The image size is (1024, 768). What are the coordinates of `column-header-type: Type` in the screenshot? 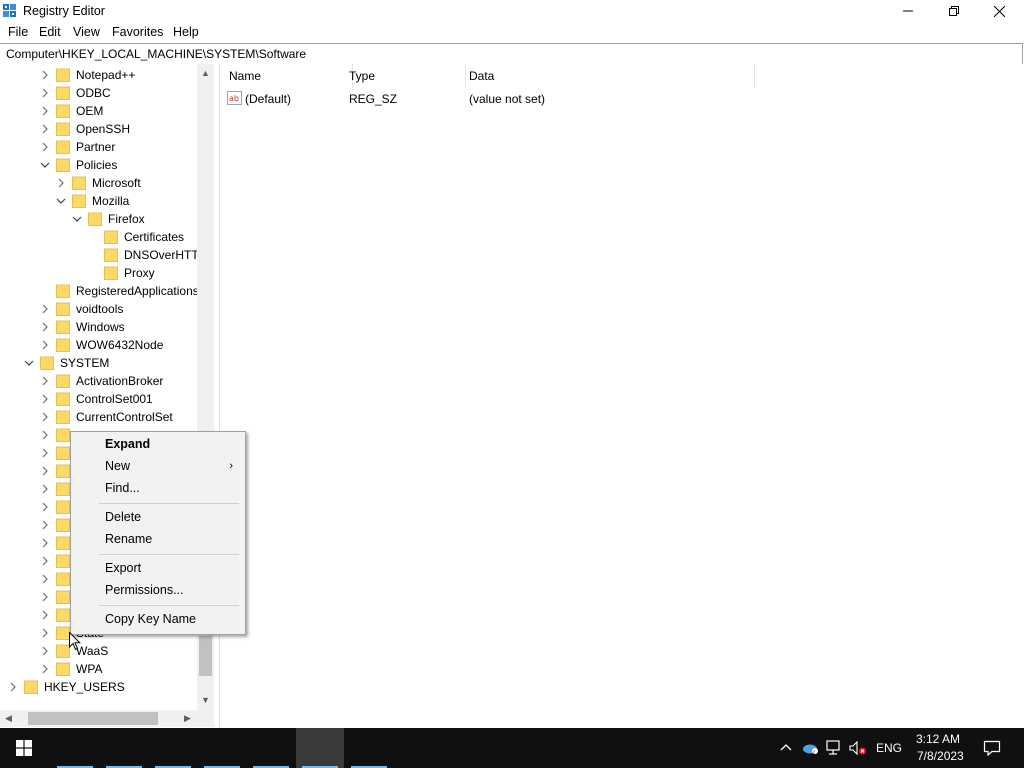 It's located at (404, 76).